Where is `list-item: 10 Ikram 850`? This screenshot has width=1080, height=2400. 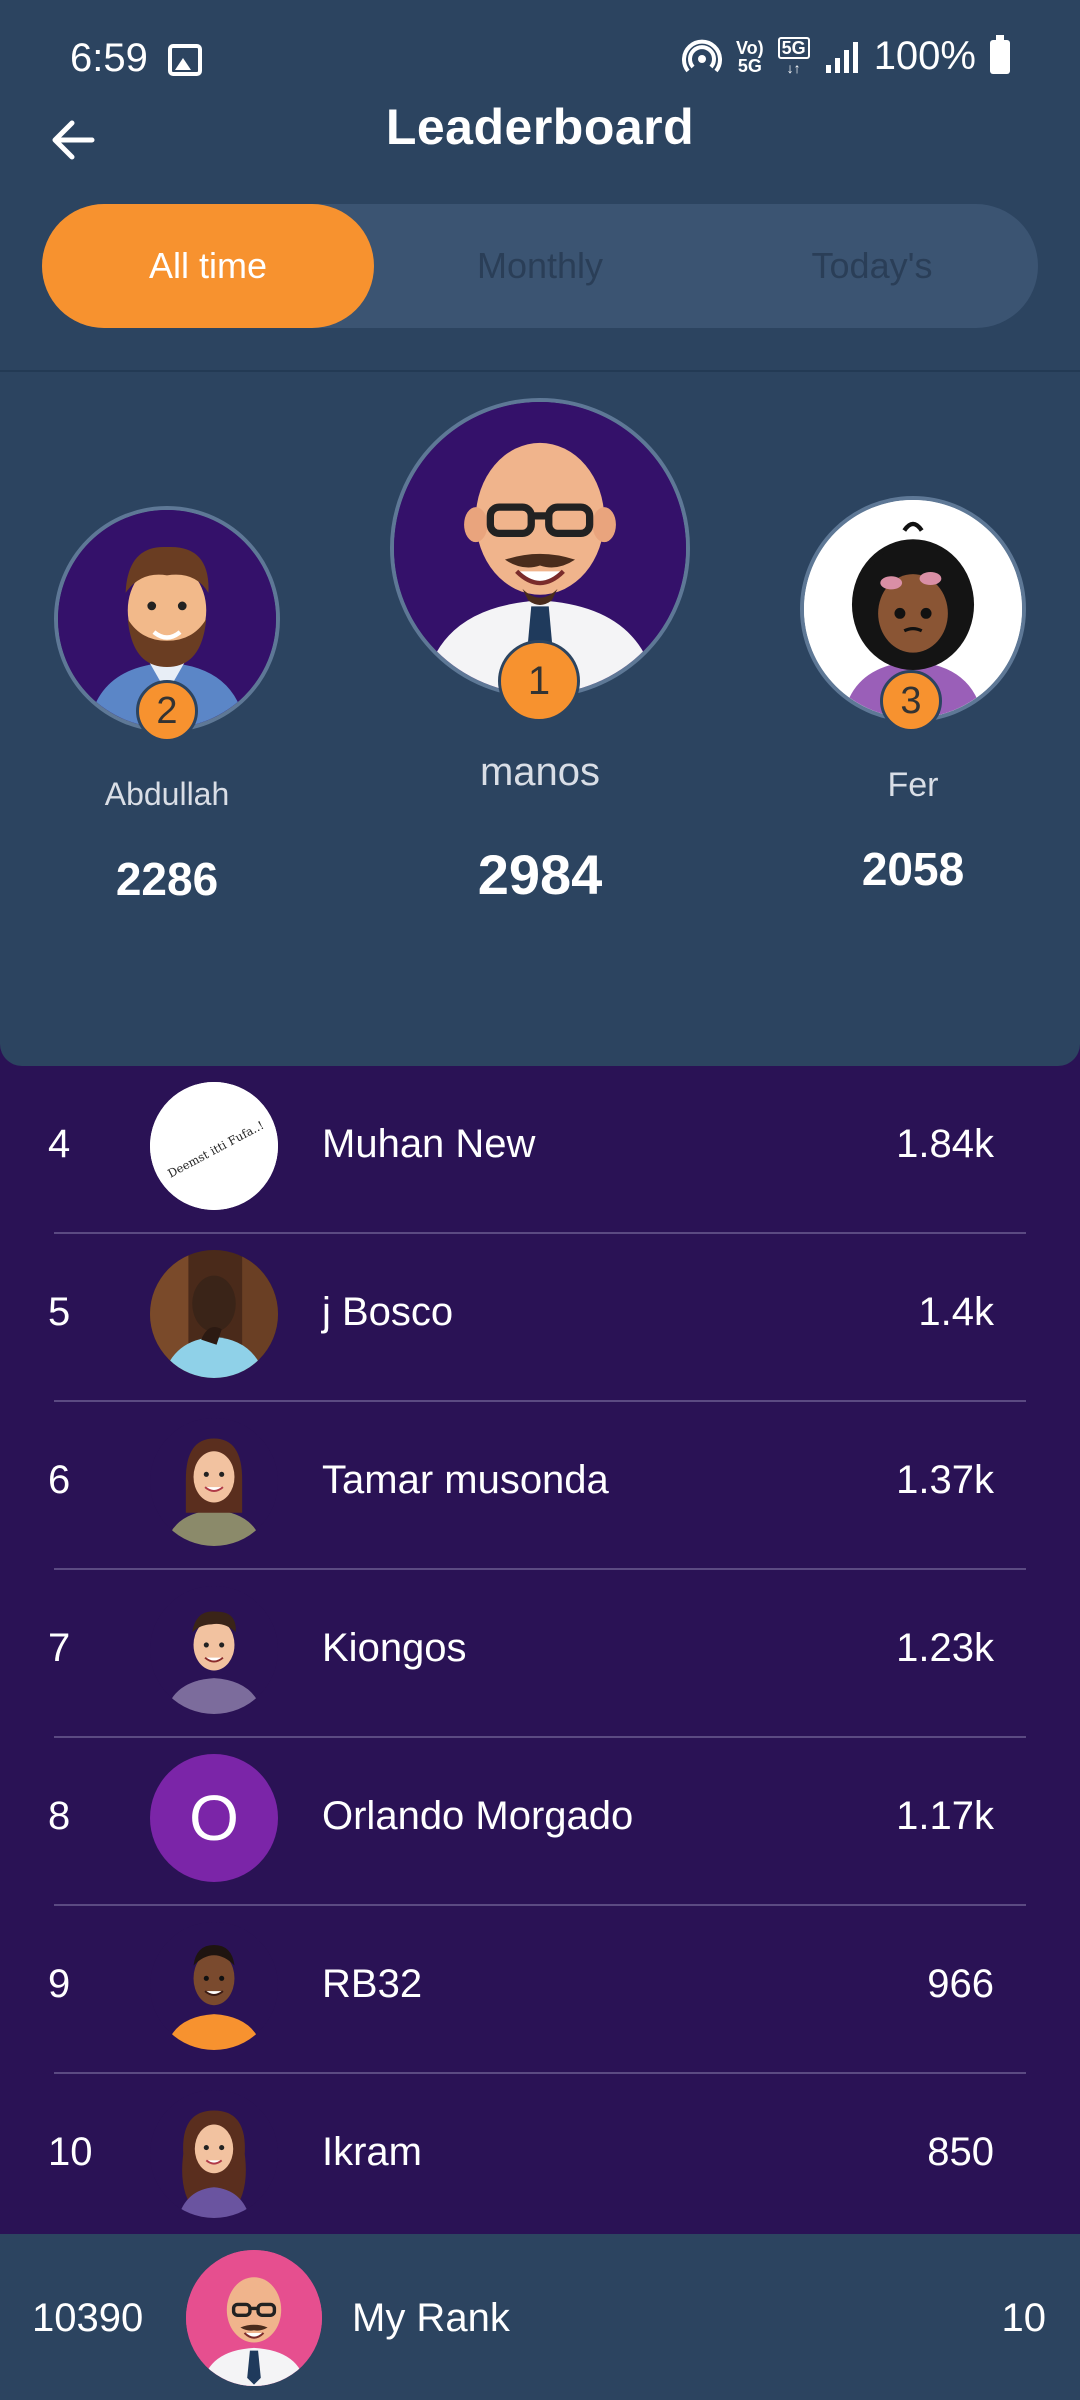 list-item: 10 Ikram 850 is located at coordinates (540, 2158).